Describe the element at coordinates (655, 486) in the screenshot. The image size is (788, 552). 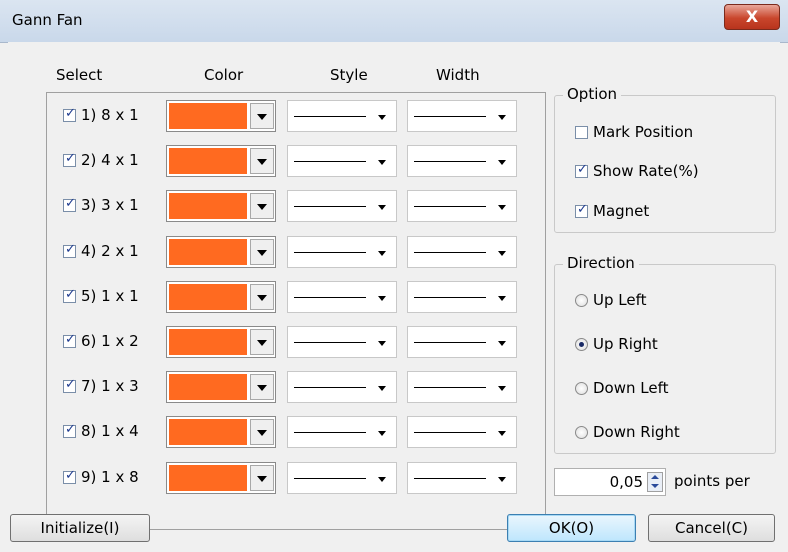
I see `spin-down-icon` at that location.